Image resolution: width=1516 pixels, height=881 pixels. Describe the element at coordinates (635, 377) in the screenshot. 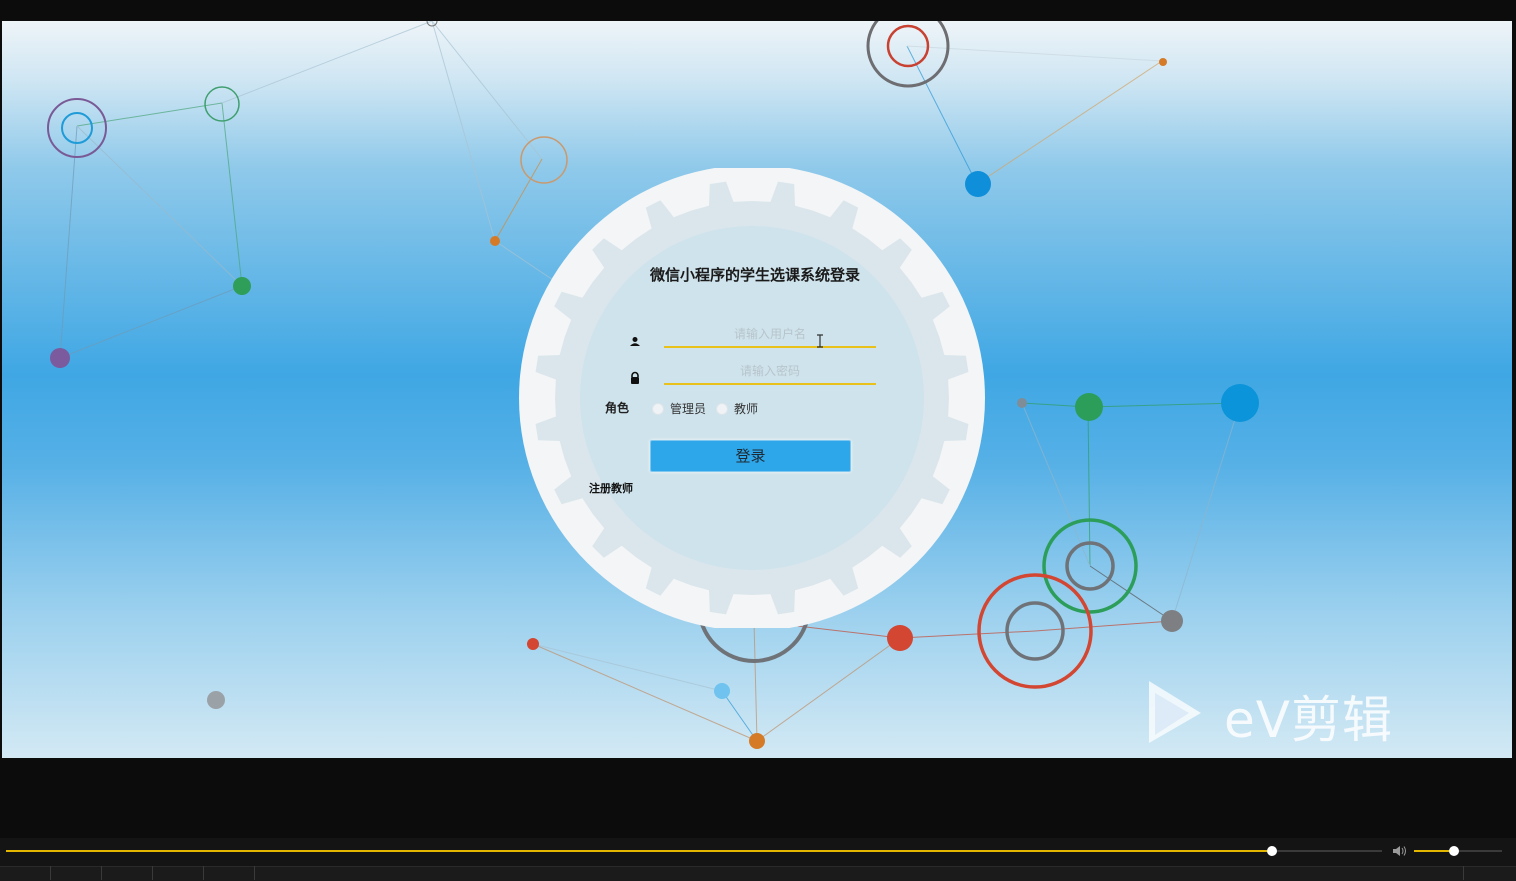

I see `lock-icon` at that location.